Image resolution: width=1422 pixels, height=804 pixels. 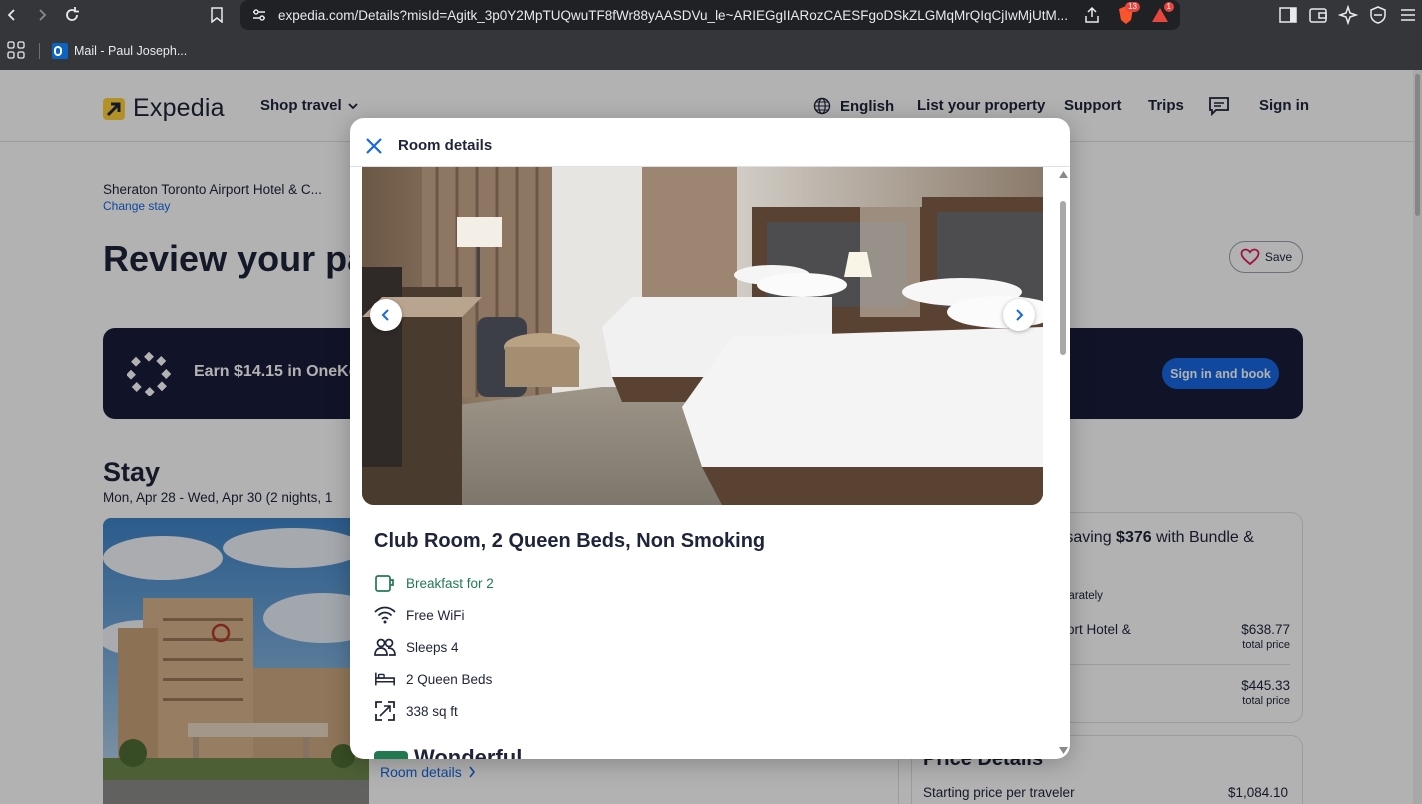 What do you see at coordinates (385, 679) in the screenshot?
I see `bed-icon` at bounding box center [385, 679].